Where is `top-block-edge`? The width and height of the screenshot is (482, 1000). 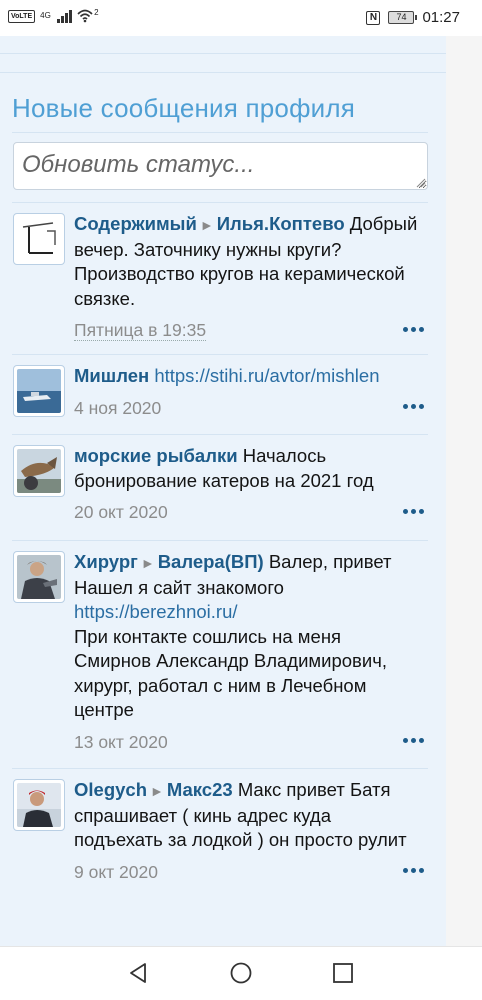
top-block-edge is located at coordinates (223, 45).